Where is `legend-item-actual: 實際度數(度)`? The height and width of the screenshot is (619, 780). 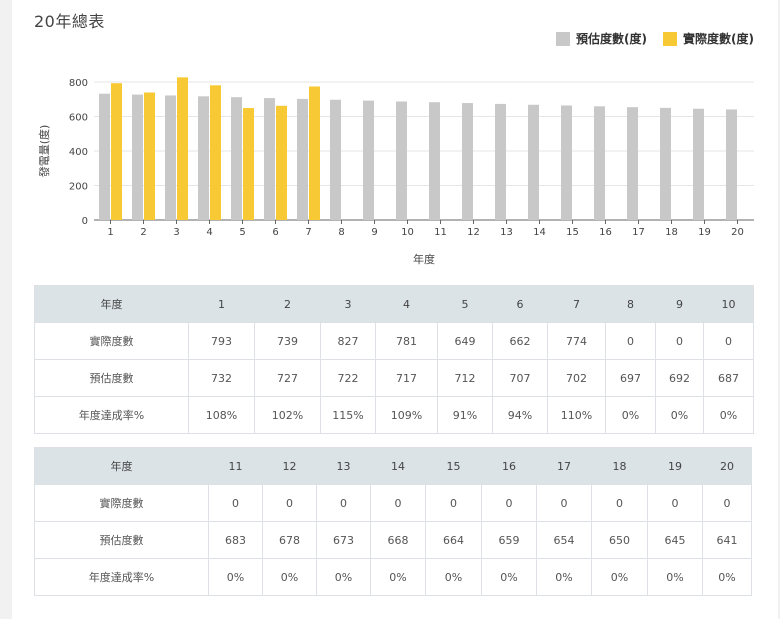 legend-item-actual: 實際度數(度) is located at coordinates (708, 38).